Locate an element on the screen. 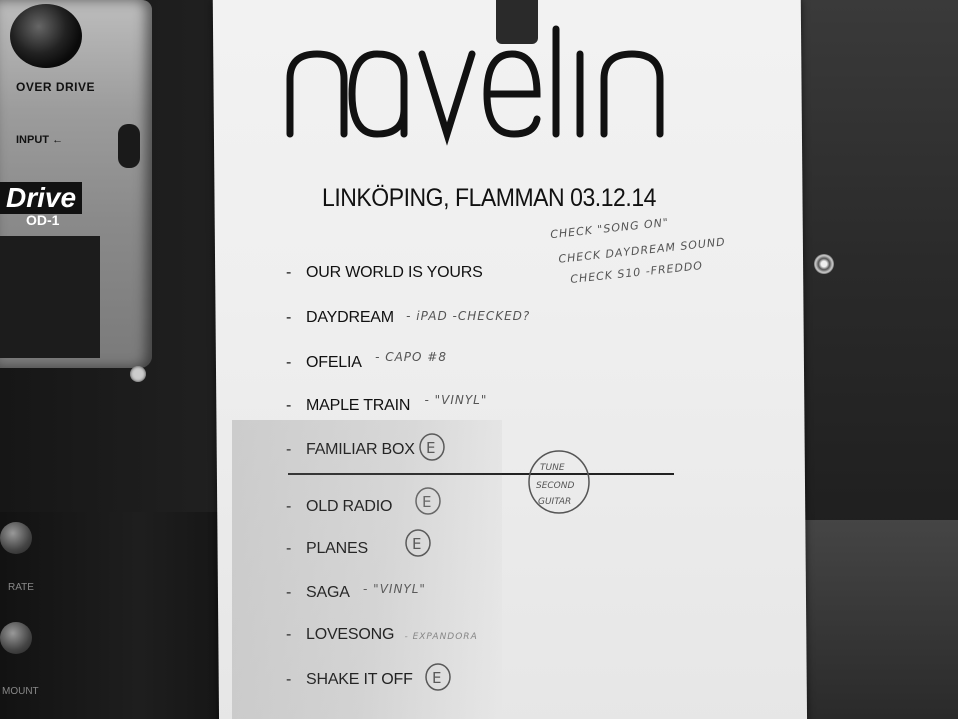  overdrive-pedal: OVER DRIVE INPUT ← Drive OD-1 is located at coordinates (76, 184).